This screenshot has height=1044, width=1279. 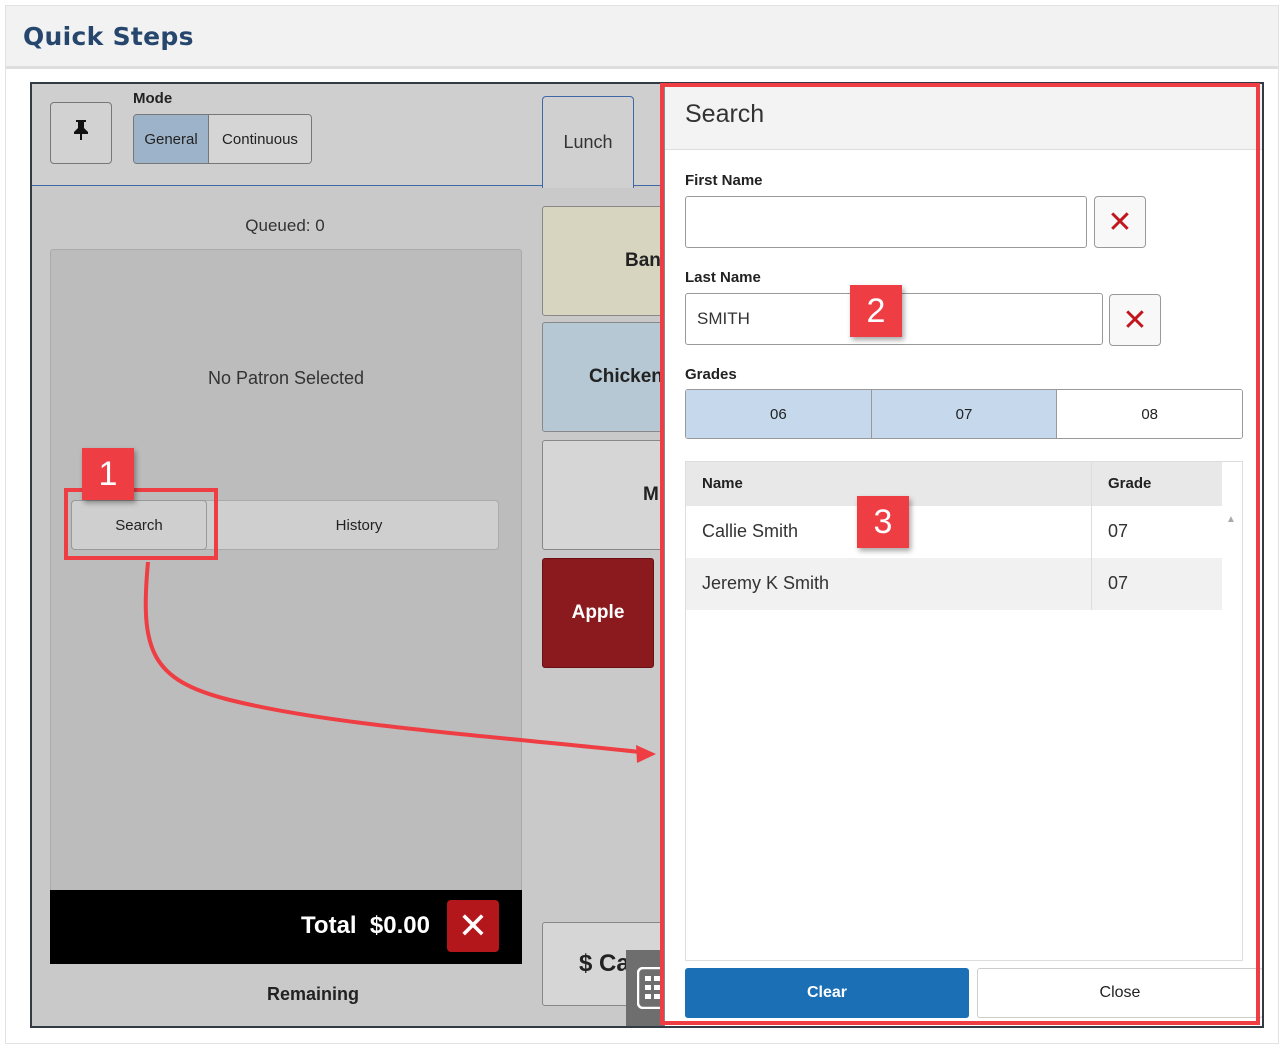 What do you see at coordinates (286, 378) in the screenshot?
I see `no-patron-text: No Patron Selected` at bounding box center [286, 378].